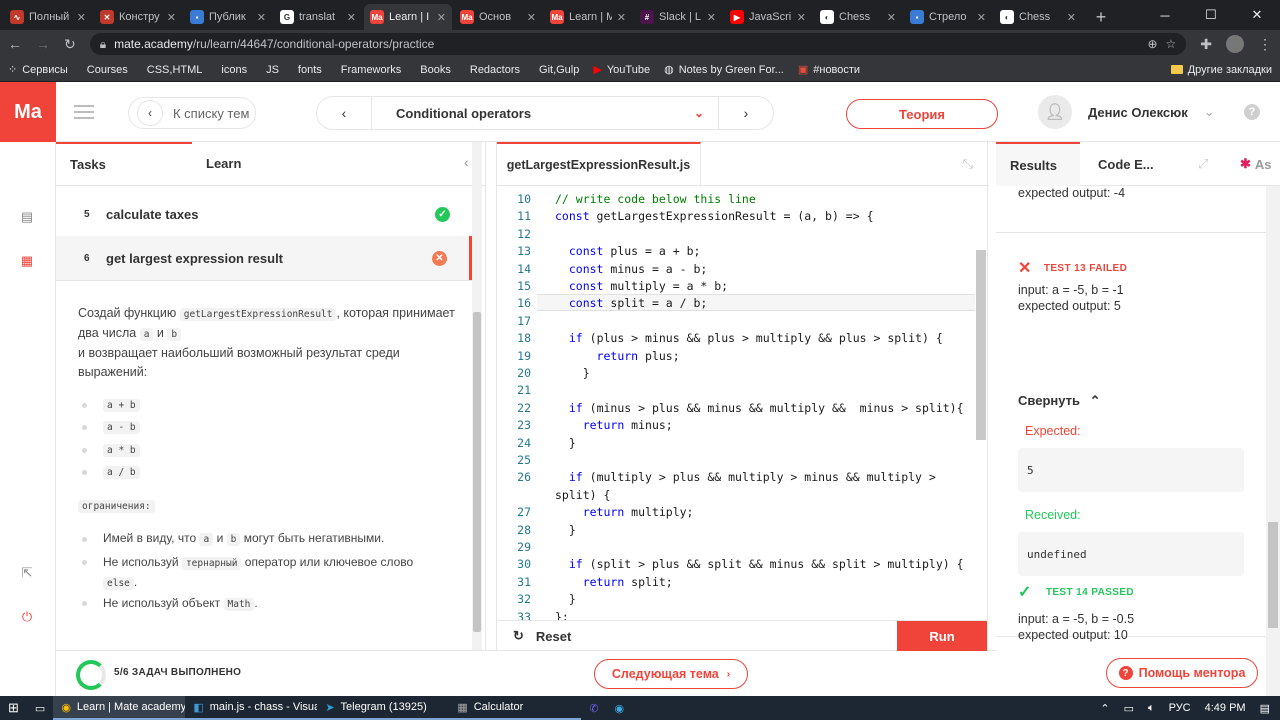 The image size is (1280, 720). Describe the element at coordinates (599, 164) in the screenshot. I see `file-tab: getLargestExpressionResult.js` at that location.